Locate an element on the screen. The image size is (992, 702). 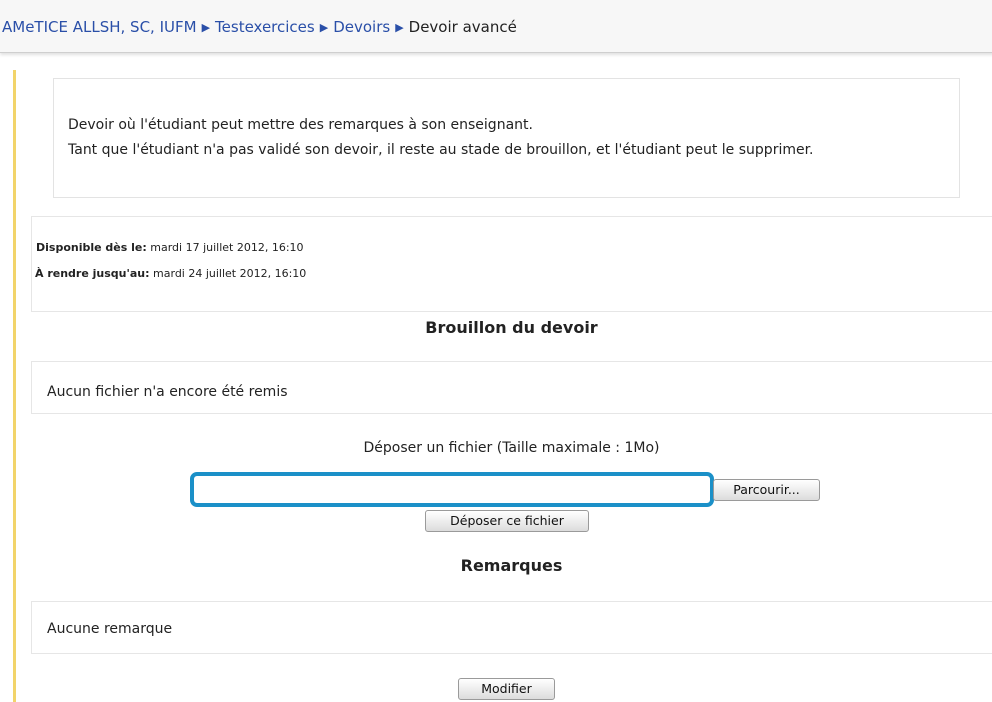
available-date-label: Disponible dès le: is located at coordinates (91, 247).